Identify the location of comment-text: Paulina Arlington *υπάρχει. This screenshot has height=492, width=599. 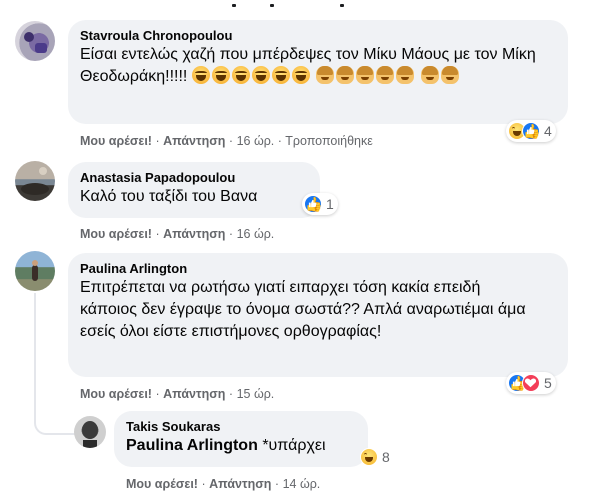
(241, 446).